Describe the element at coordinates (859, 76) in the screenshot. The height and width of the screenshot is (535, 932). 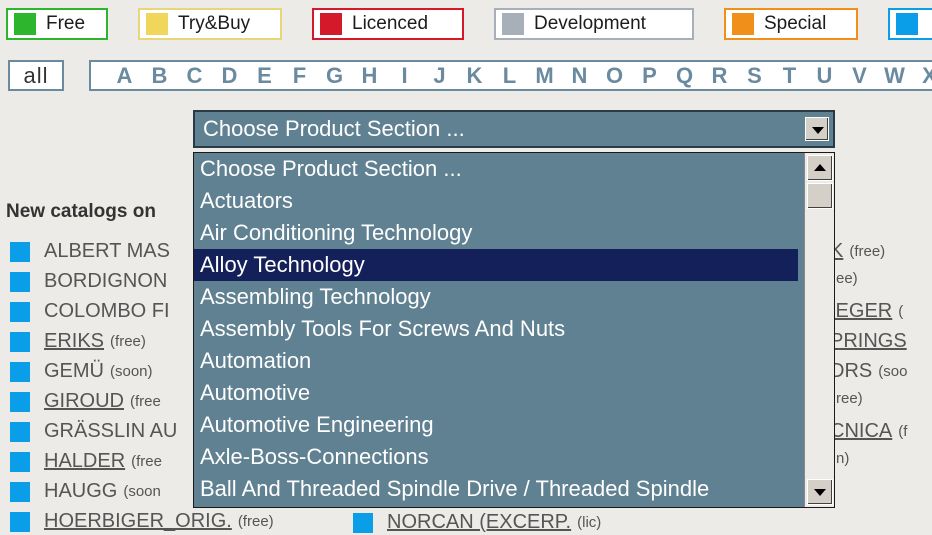
I see `letter-link: V` at that location.